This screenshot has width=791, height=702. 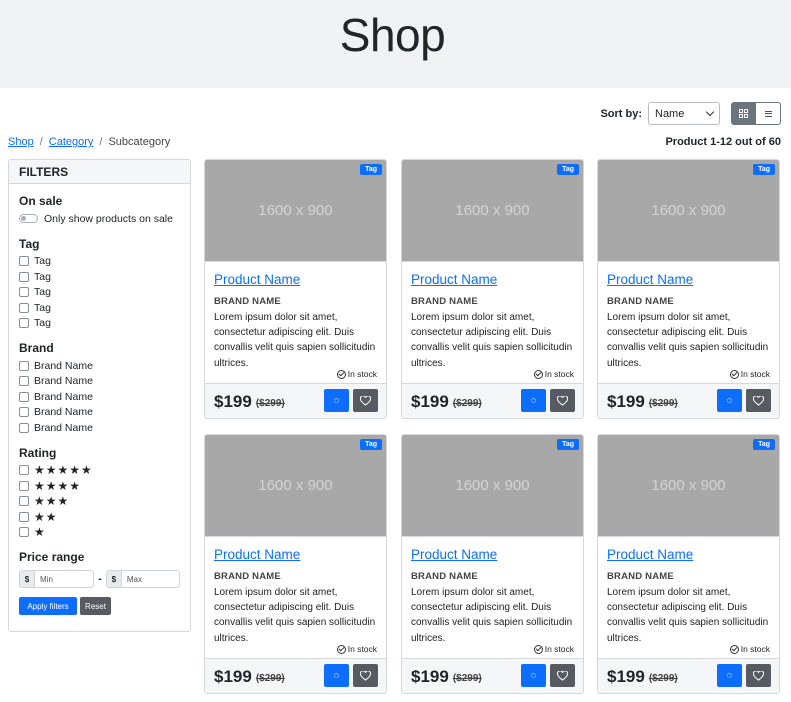 What do you see at coordinates (28, 219) in the screenshot?
I see `on-sale-switch` at bounding box center [28, 219].